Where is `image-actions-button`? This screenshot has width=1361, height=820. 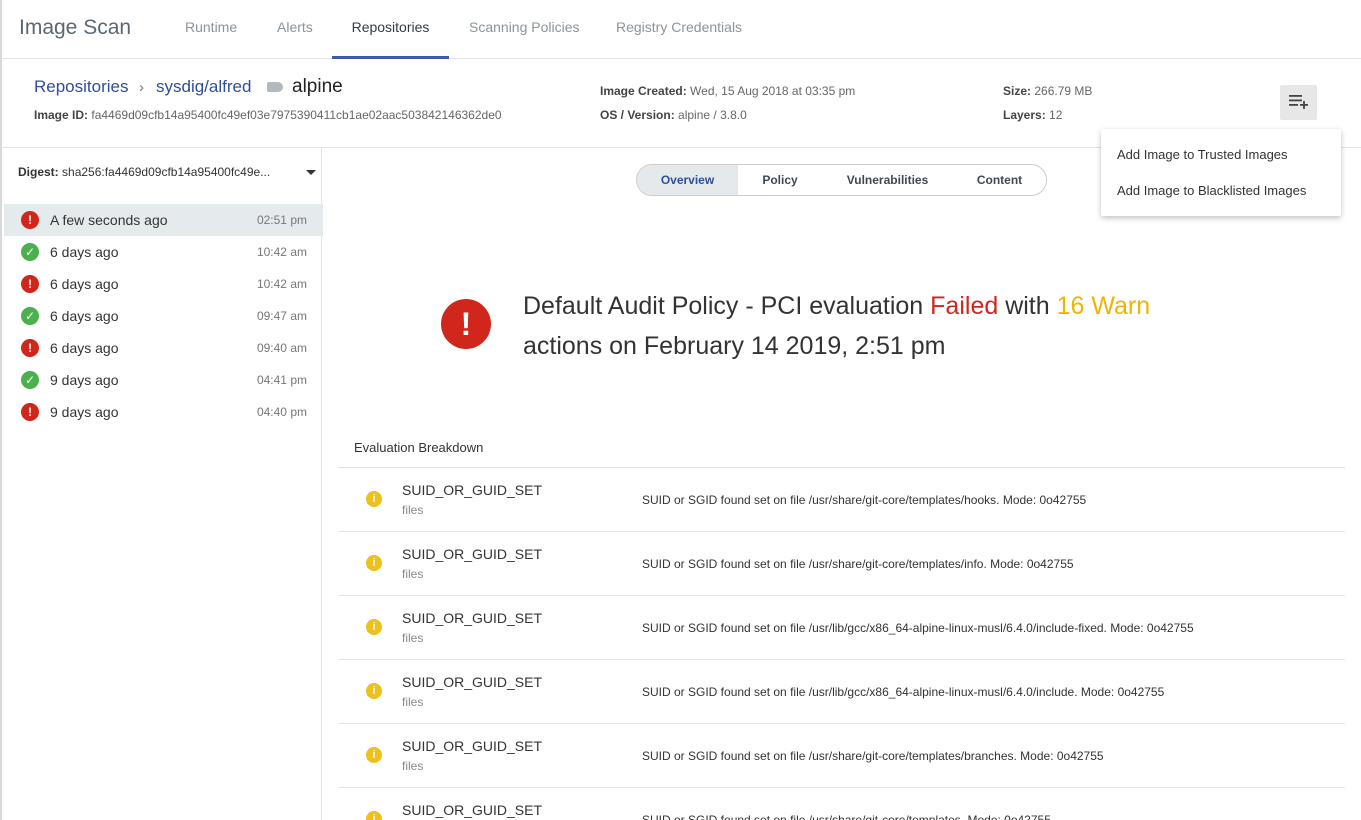
image-actions-button is located at coordinates (1298, 102).